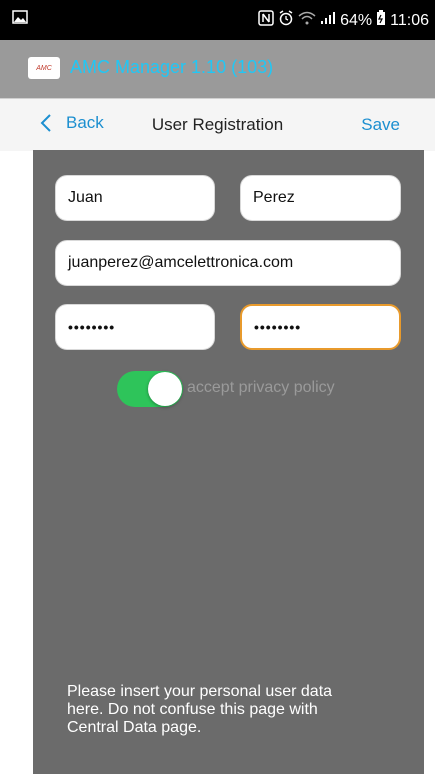 The width and height of the screenshot is (435, 774). Describe the element at coordinates (172, 67) in the screenshot. I see `app-title: AMC Manager 1.10 (103)` at that location.